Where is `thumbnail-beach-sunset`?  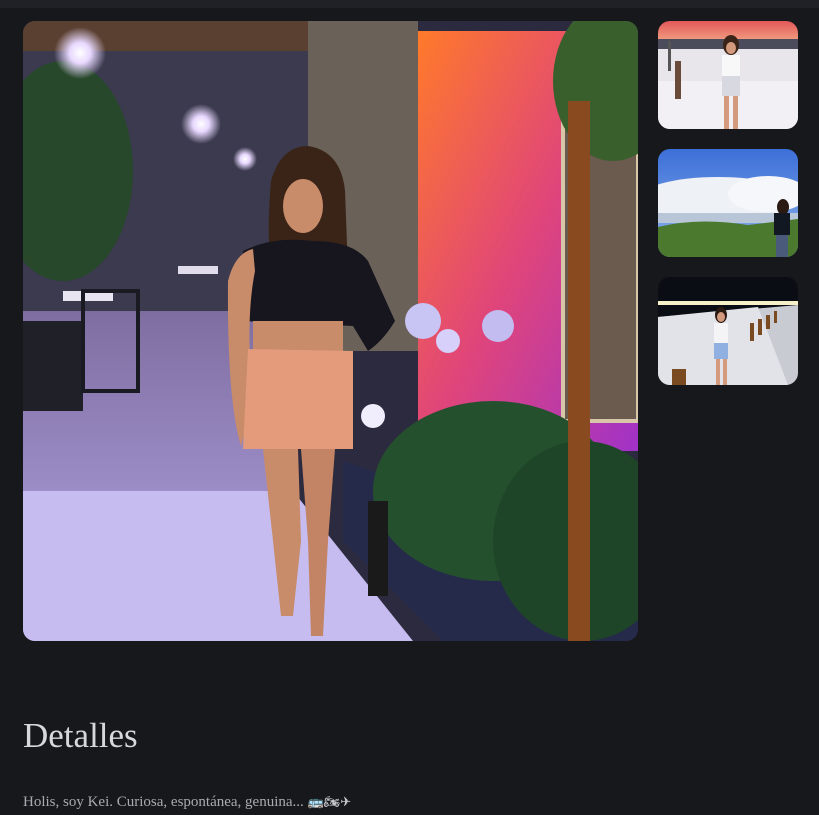 thumbnail-beach-sunset is located at coordinates (728, 75).